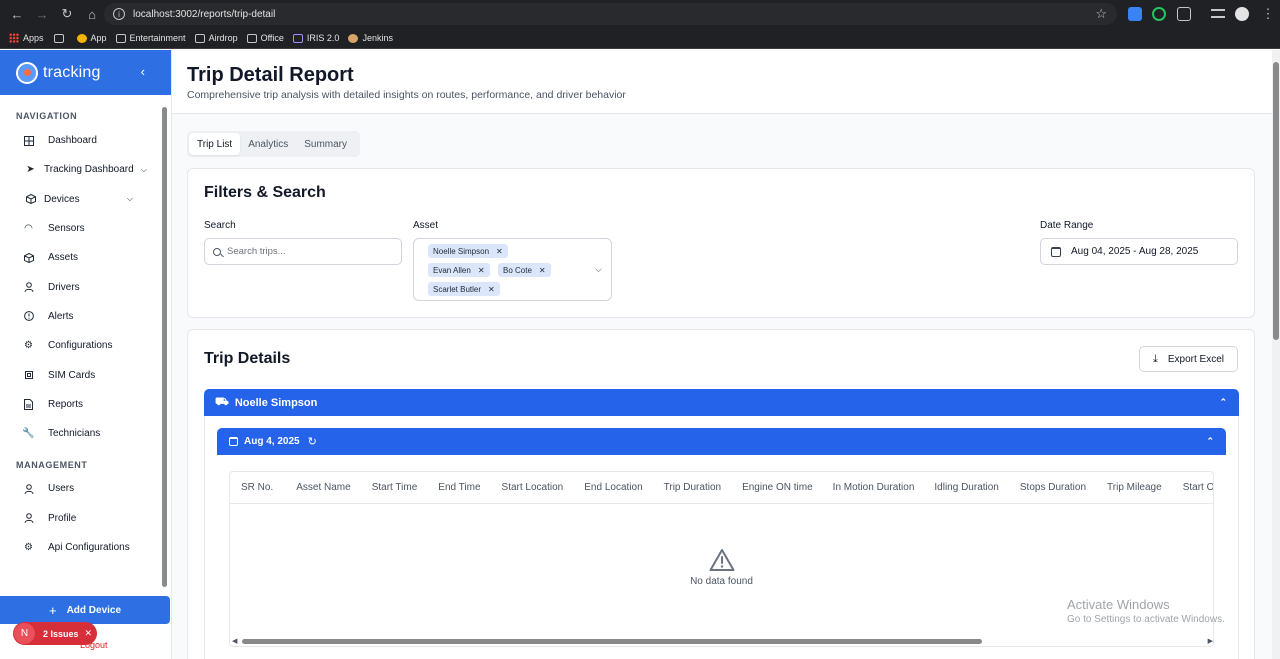 The width and height of the screenshot is (1280, 659). I want to click on sidebar-item-label: Tracking Dashboard, so click(89, 170).